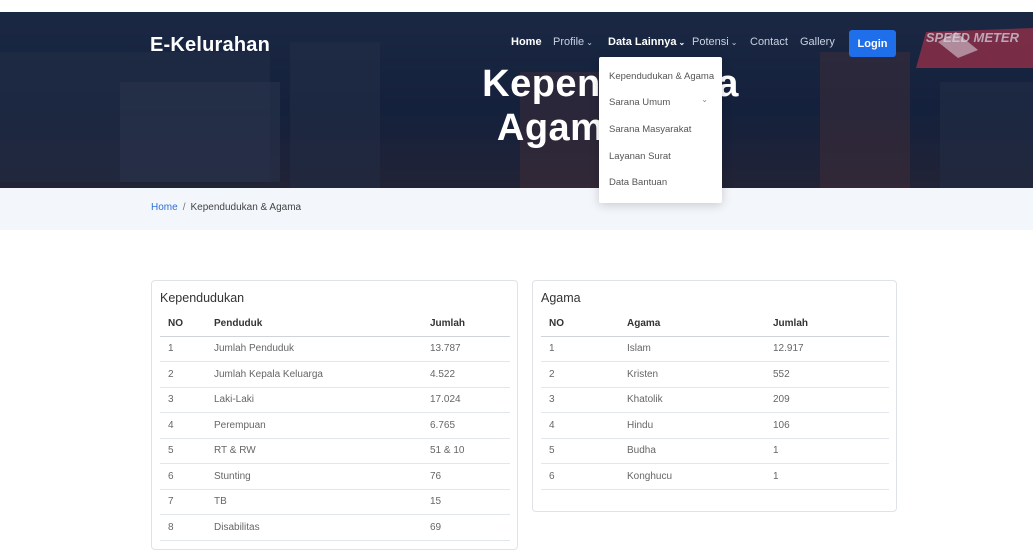  What do you see at coordinates (202, 298) in the screenshot?
I see `kependudukan-title: Kependudukan` at bounding box center [202, 298].